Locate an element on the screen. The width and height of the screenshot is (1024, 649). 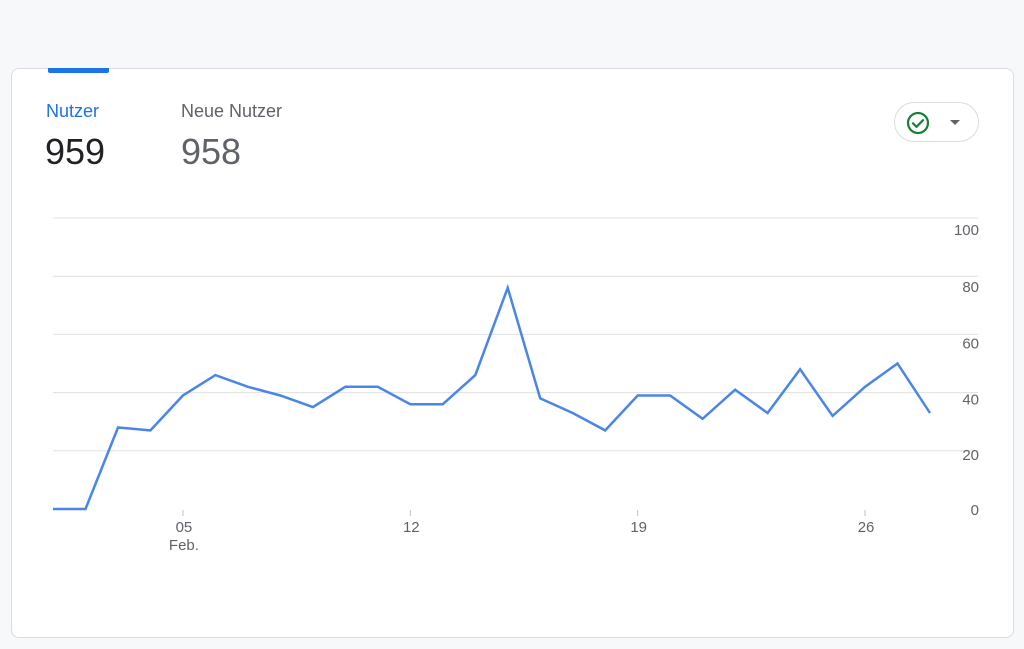
y-tick-label-60: 60 is located at coordinates (970, 343).